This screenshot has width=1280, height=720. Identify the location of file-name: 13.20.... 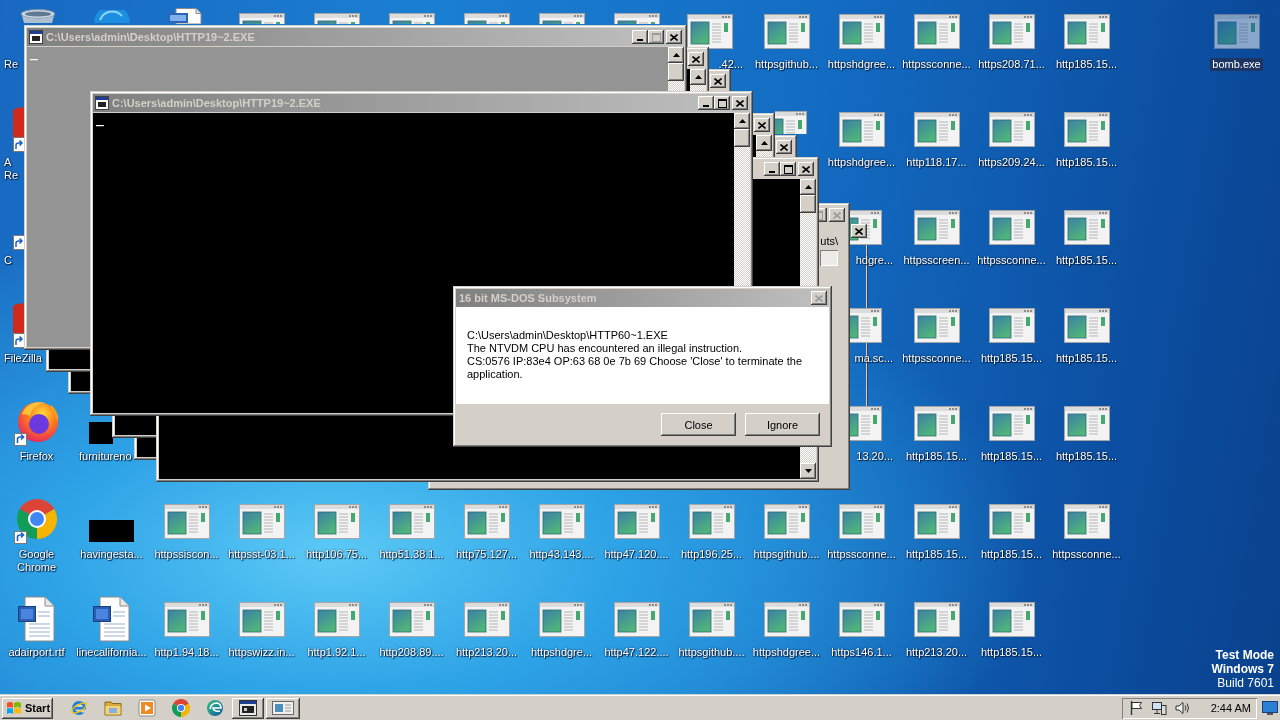
(874, 456).